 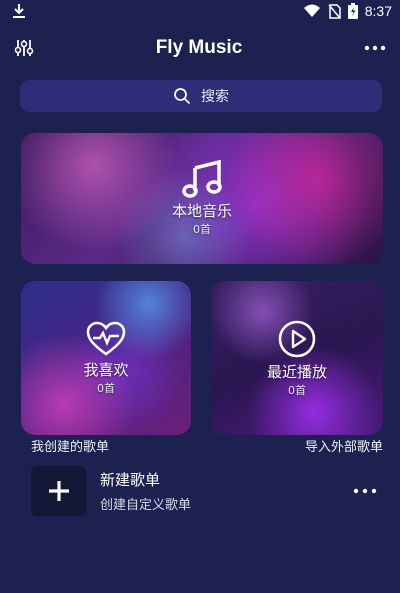 What do you see at coordinates (365, 491) in the screenshot?
I see `playlist-more-icon` at bounding box center [365, 491].